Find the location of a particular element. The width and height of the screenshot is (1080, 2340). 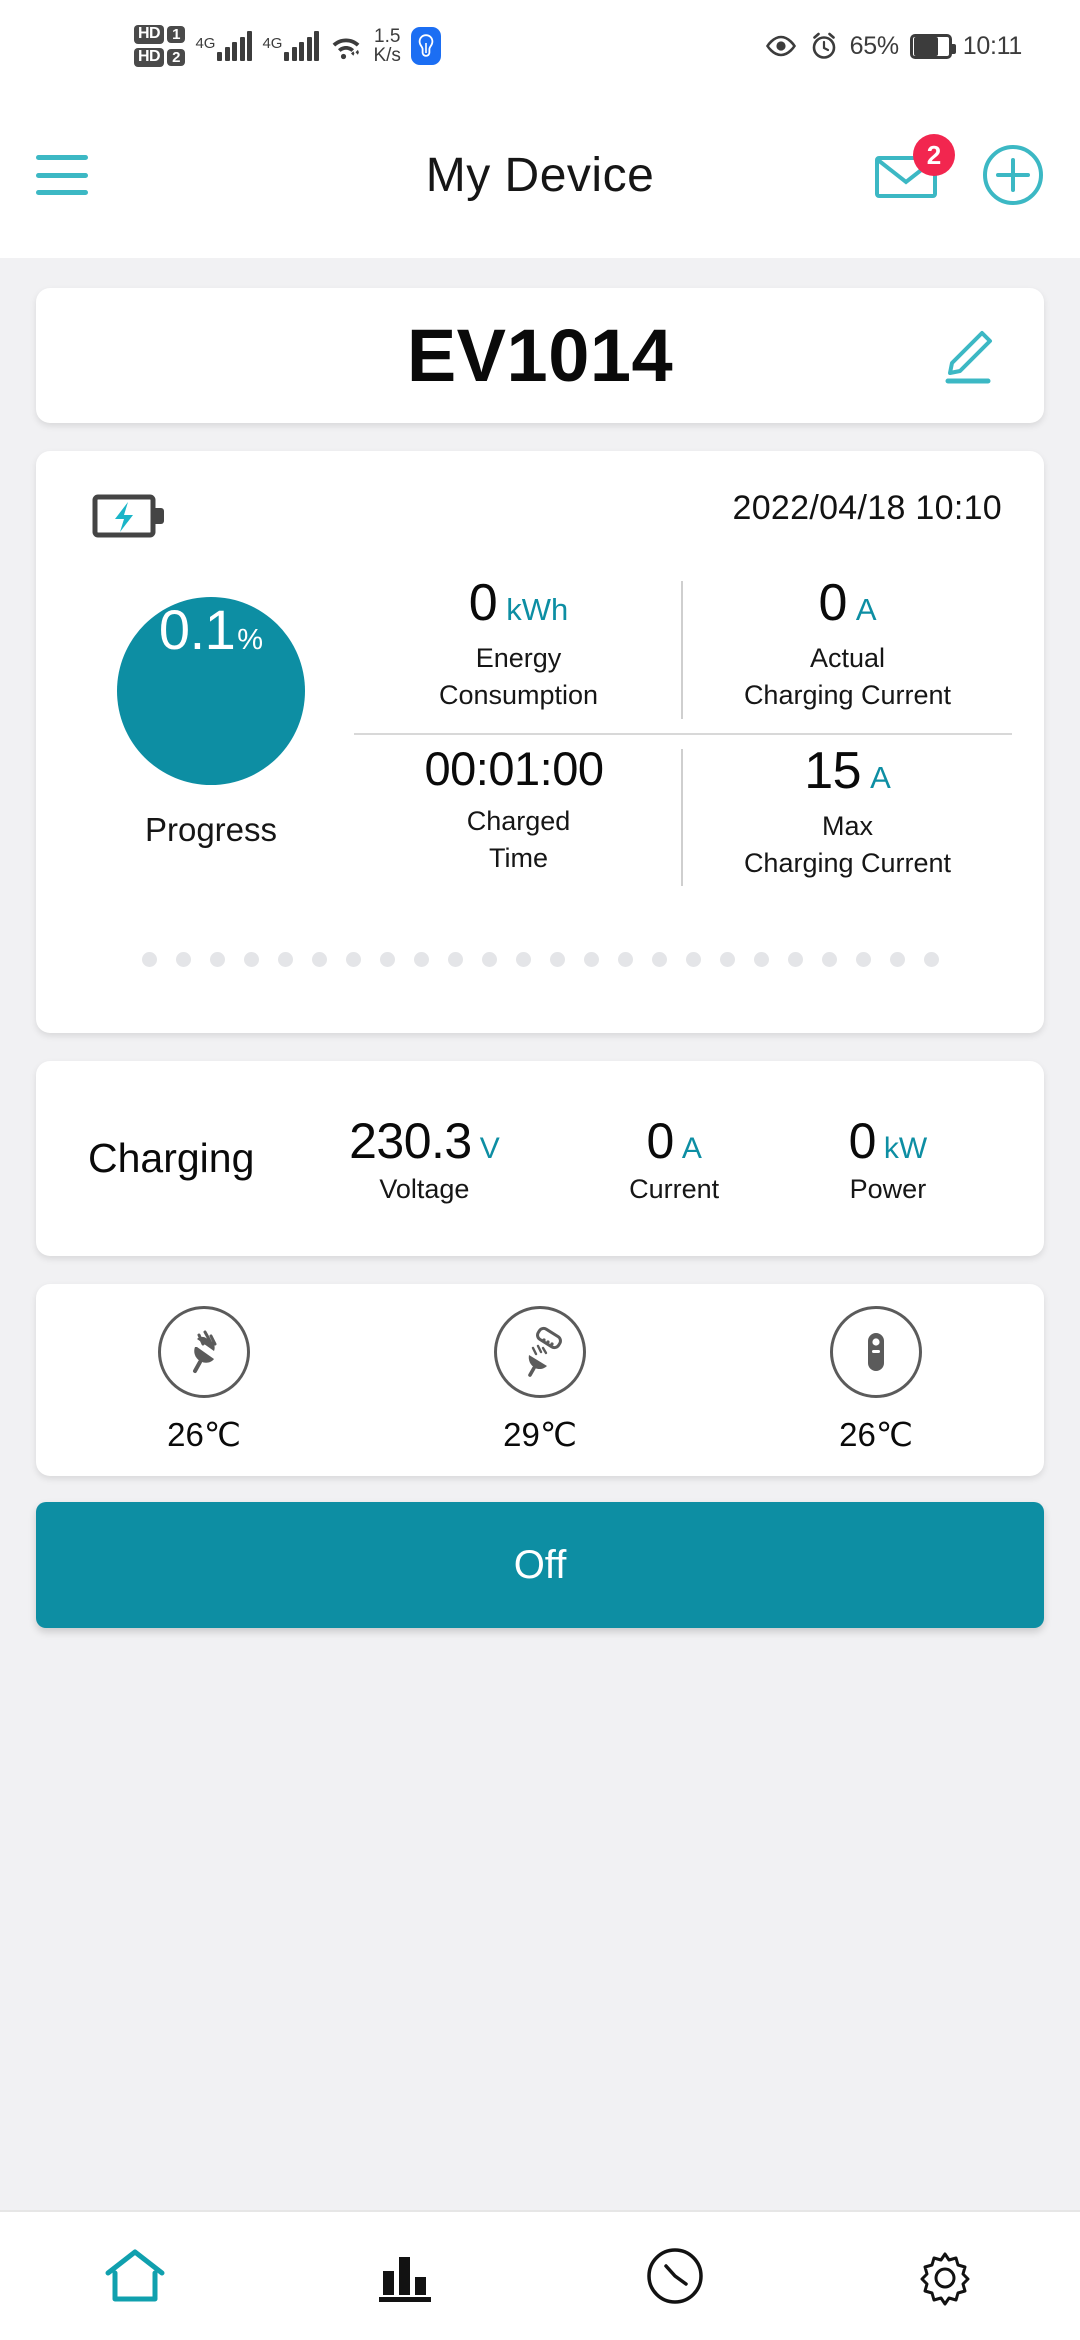

progress-section: 0.1 % Progress is located at coordinates (211, 708).